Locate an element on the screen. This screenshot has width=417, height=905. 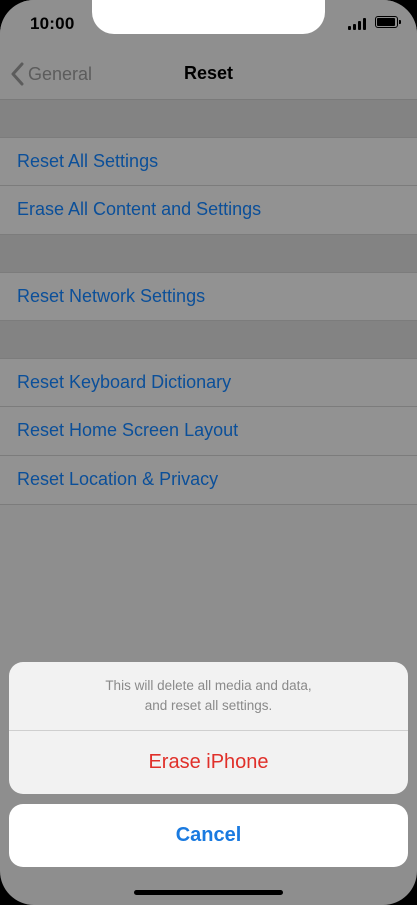
page-title: Reset is located at coordinates (208, 73).